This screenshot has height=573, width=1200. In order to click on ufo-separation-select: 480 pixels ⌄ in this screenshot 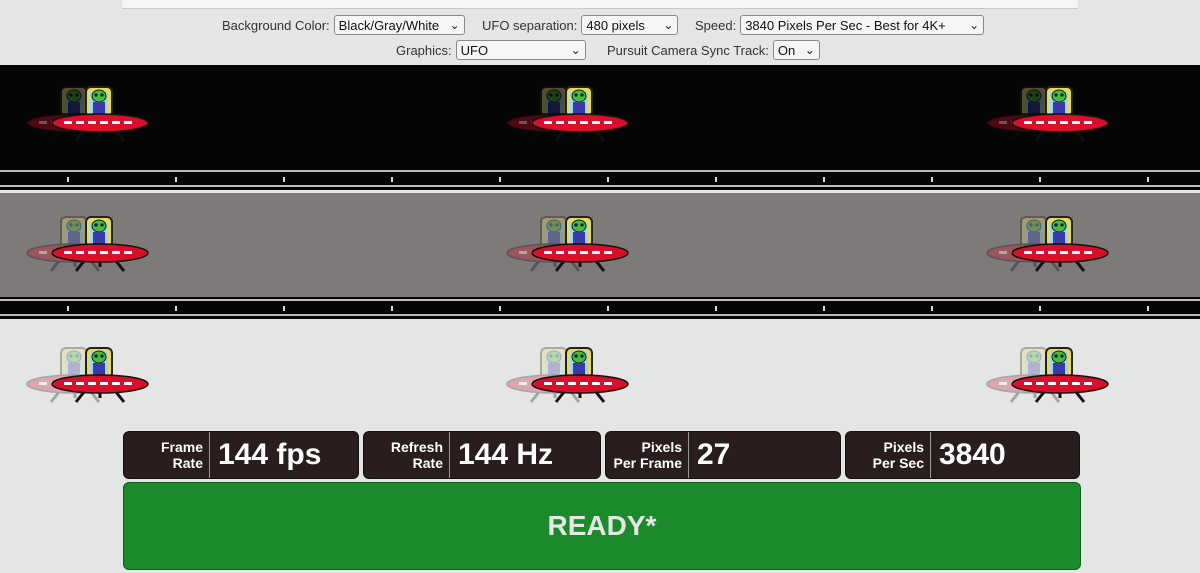, I will do `click(630, 25)`.